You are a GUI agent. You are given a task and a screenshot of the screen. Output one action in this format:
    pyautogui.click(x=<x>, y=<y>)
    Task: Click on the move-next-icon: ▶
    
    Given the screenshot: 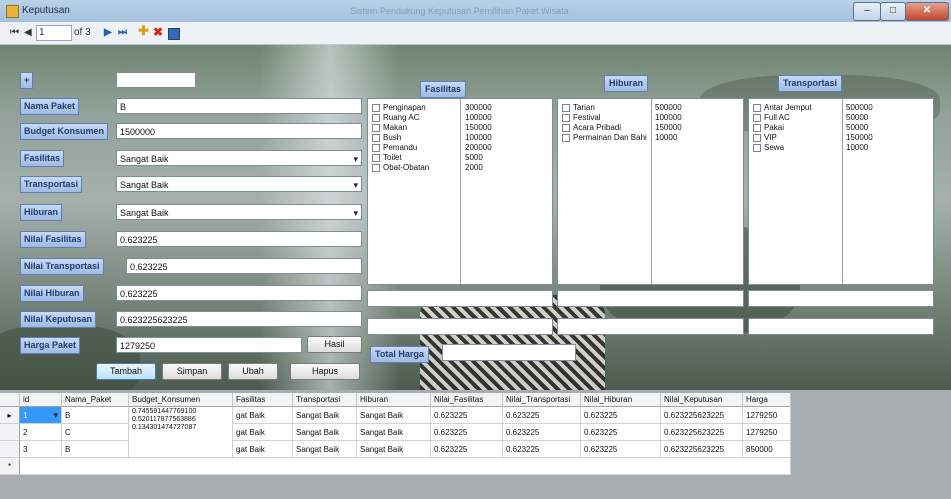 What is the action you would take?
    pyautogui.click(x=108, y=33)
    